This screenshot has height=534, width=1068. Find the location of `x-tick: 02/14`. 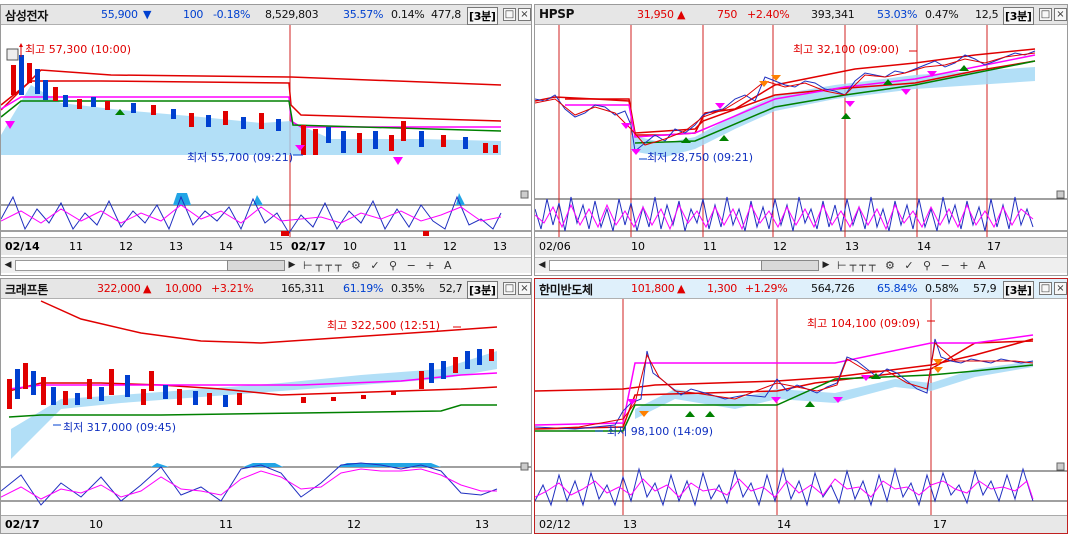

x-tick: 02/14 is located at coordinates (22, 246).